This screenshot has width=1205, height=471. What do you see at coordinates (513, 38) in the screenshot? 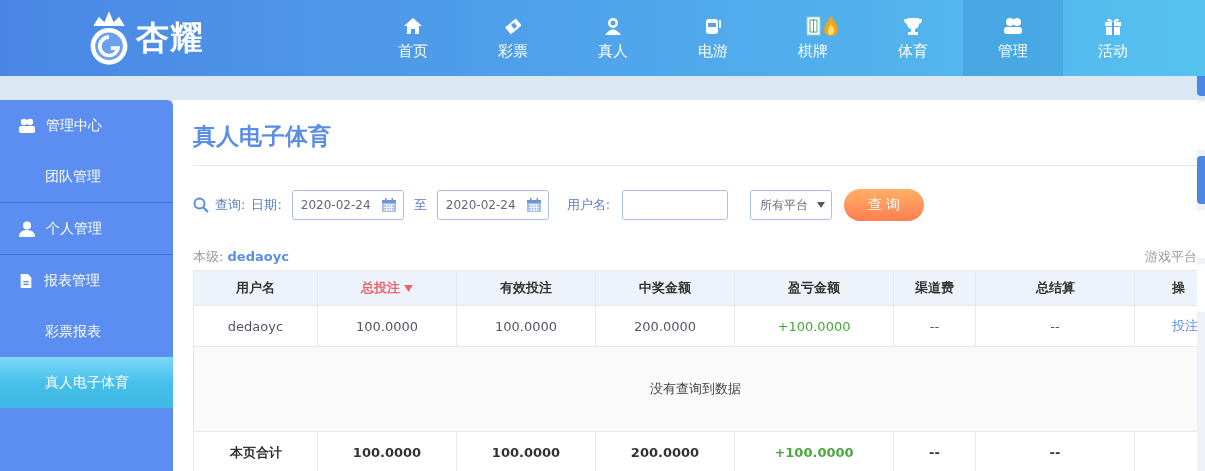
I see `nav-item: 彩票` at bounding box center [513, 38].